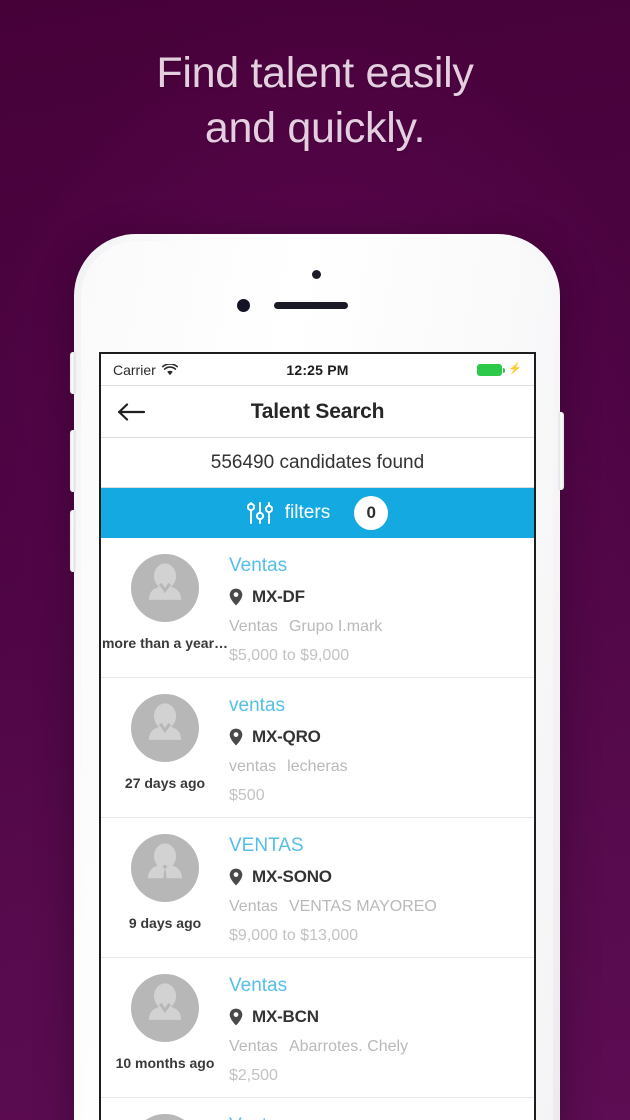  I want to click on status-bar: Carrier 12:25 PM ⚡, so click(317, 370).